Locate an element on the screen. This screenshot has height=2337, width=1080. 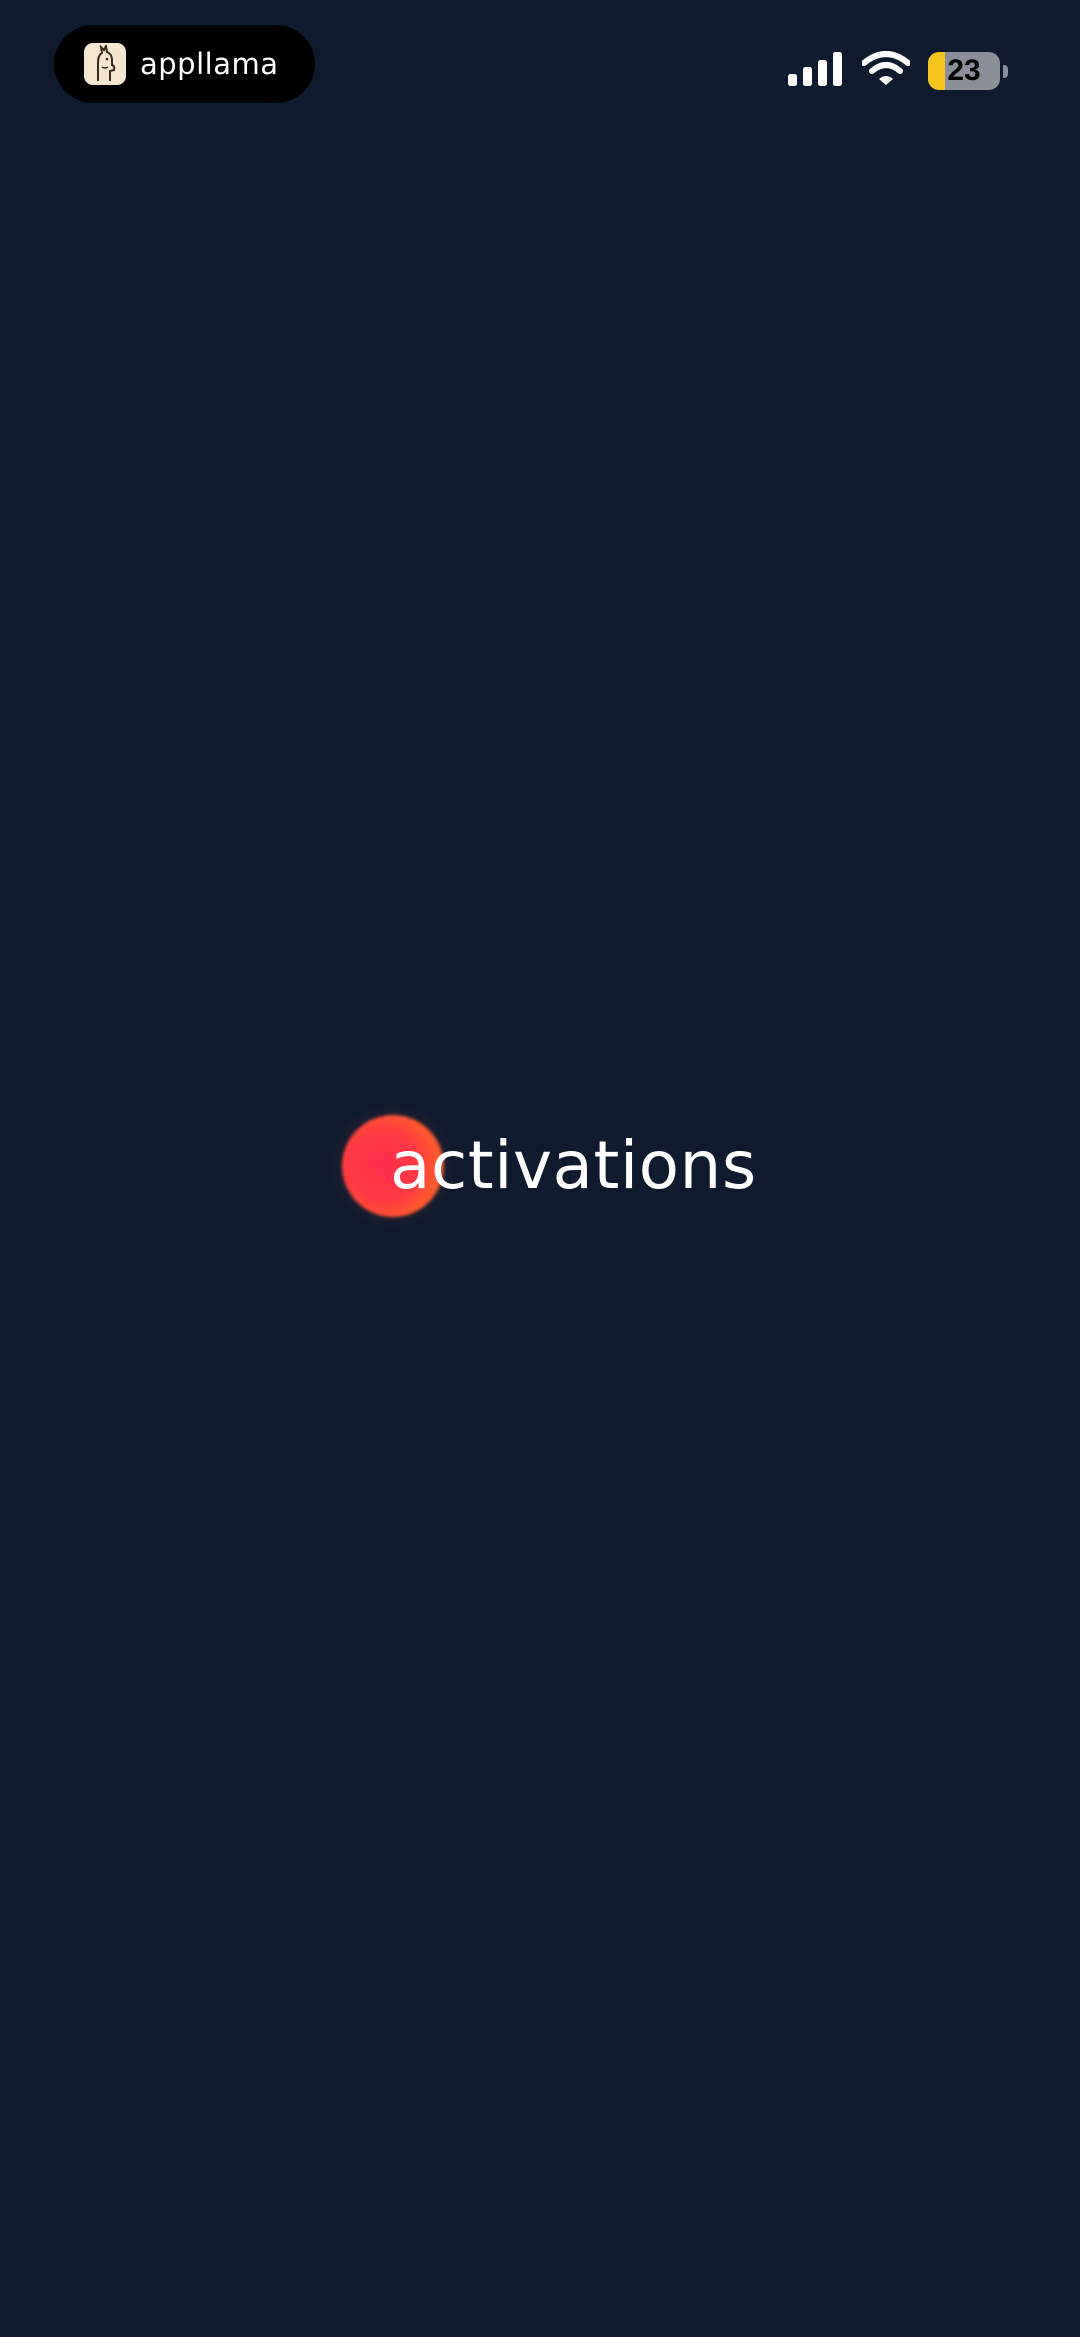
battery-fill is located at coordinates (936, 71).